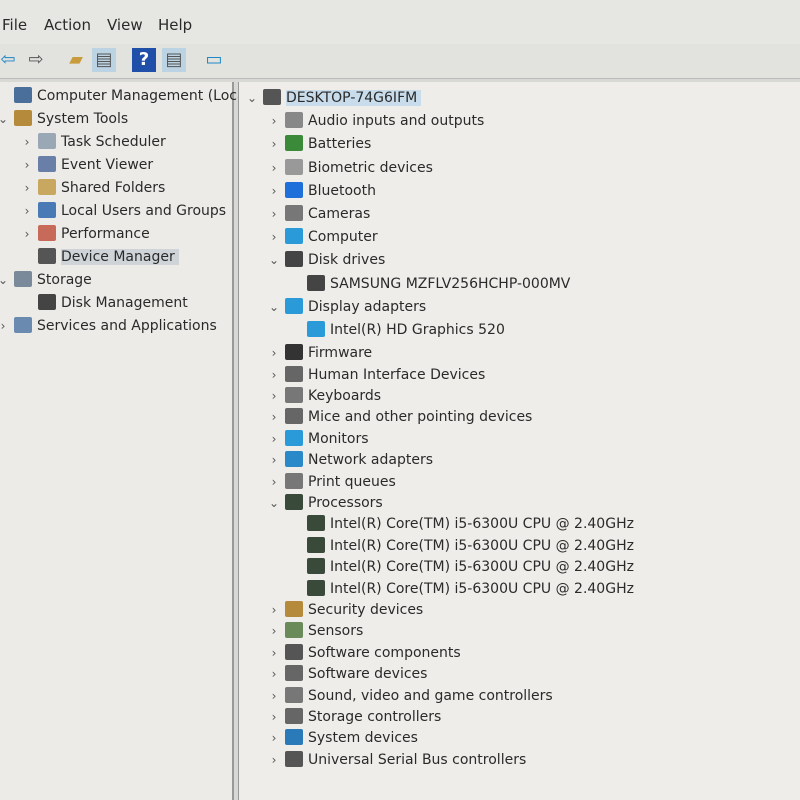 The width and height of the screenshot is (800, 800). I want to click on tree-item: › Task Scheduler, so click(93, 142).